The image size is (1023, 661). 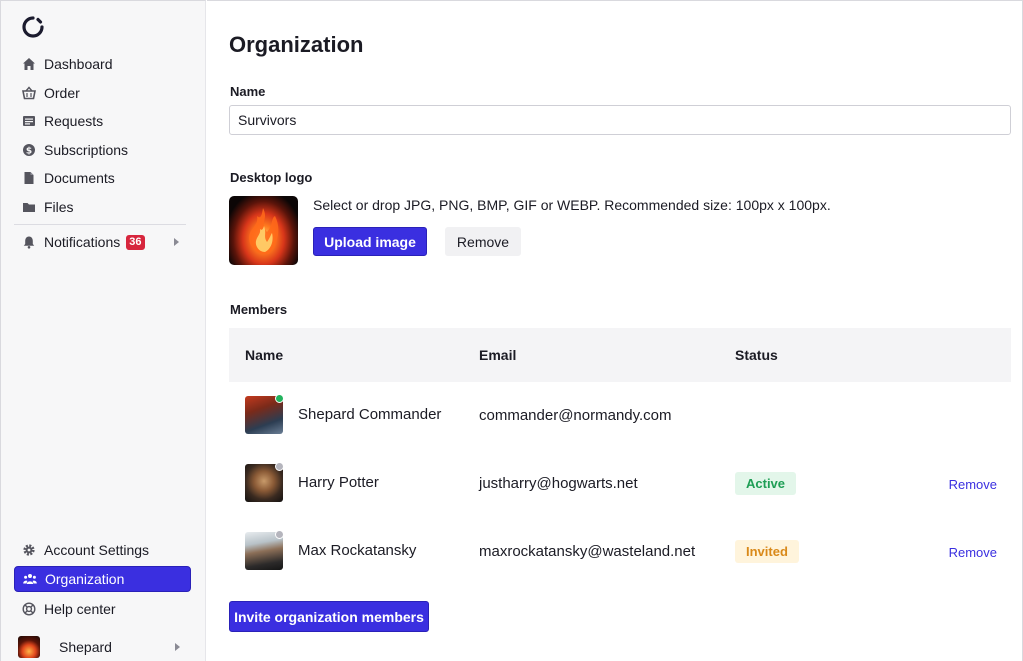 I want to click on sidebar-item-label: Requests, so click(x=74, y=121).